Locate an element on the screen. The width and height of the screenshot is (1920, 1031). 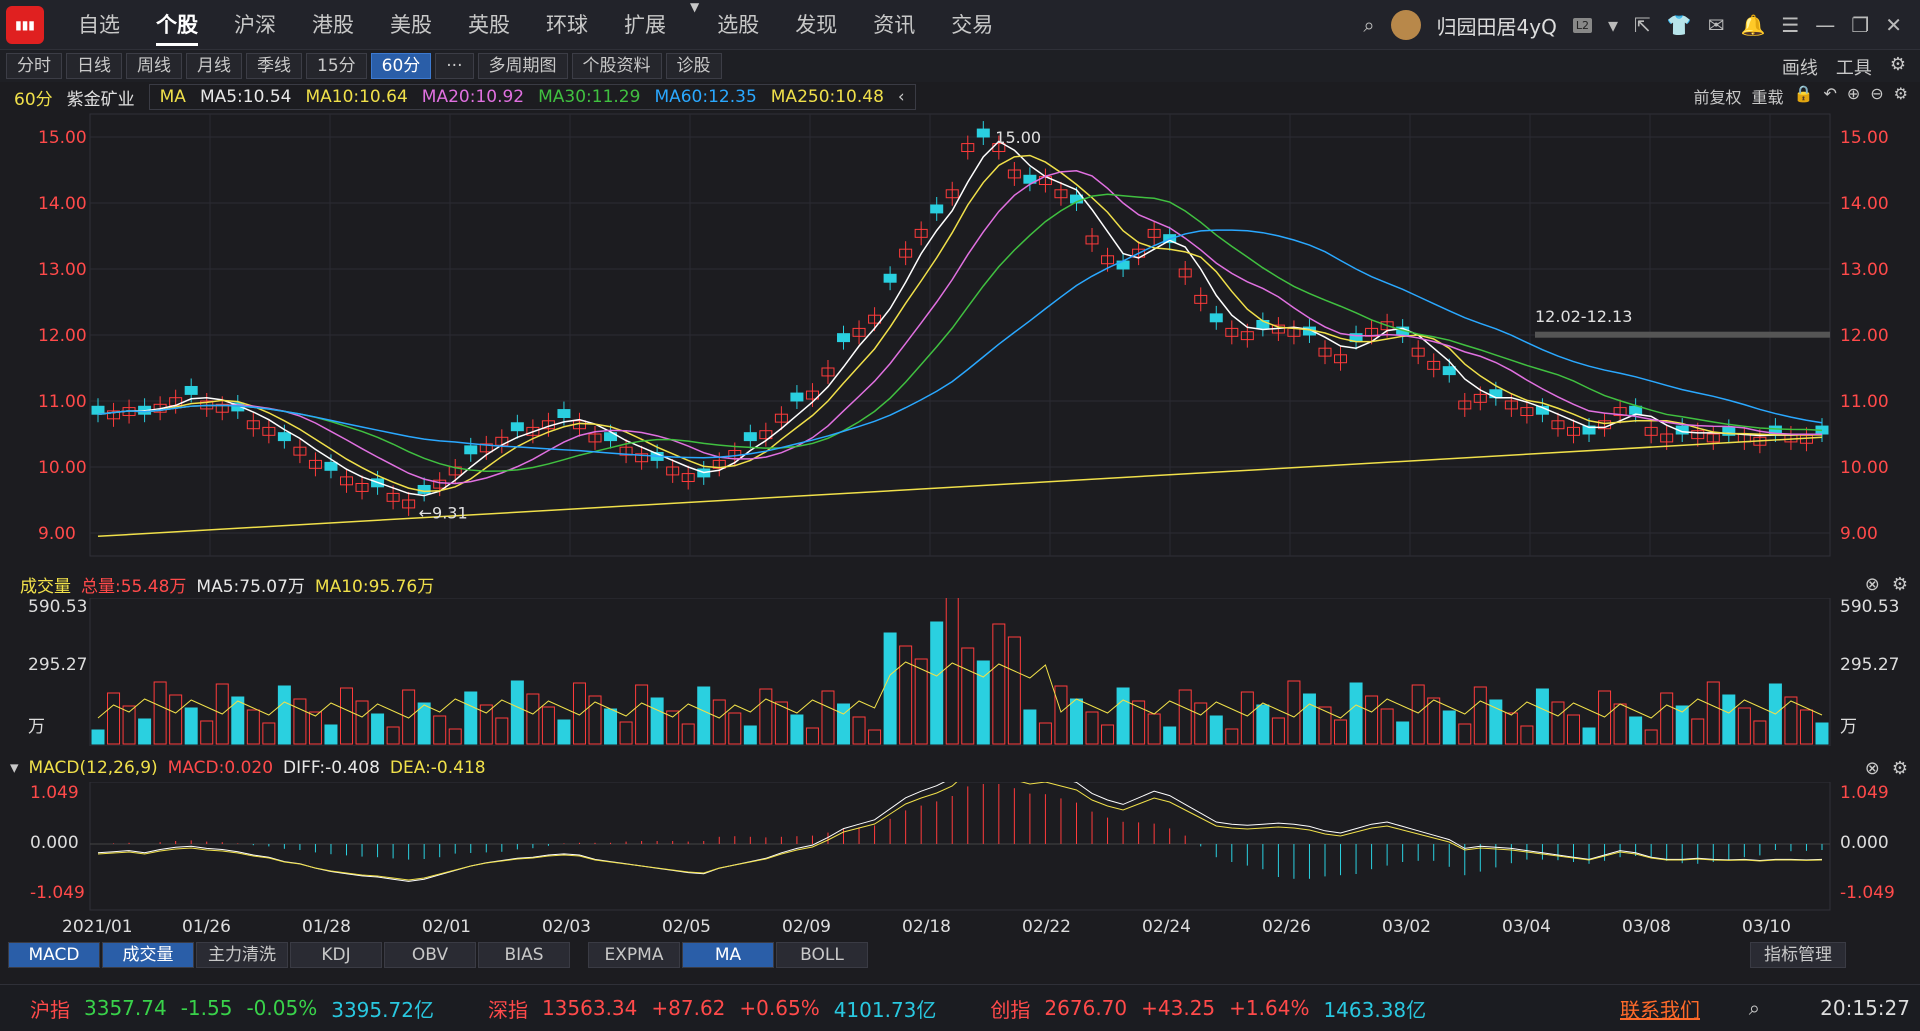
period-button: 分时 is located at coordinates (34, 66).